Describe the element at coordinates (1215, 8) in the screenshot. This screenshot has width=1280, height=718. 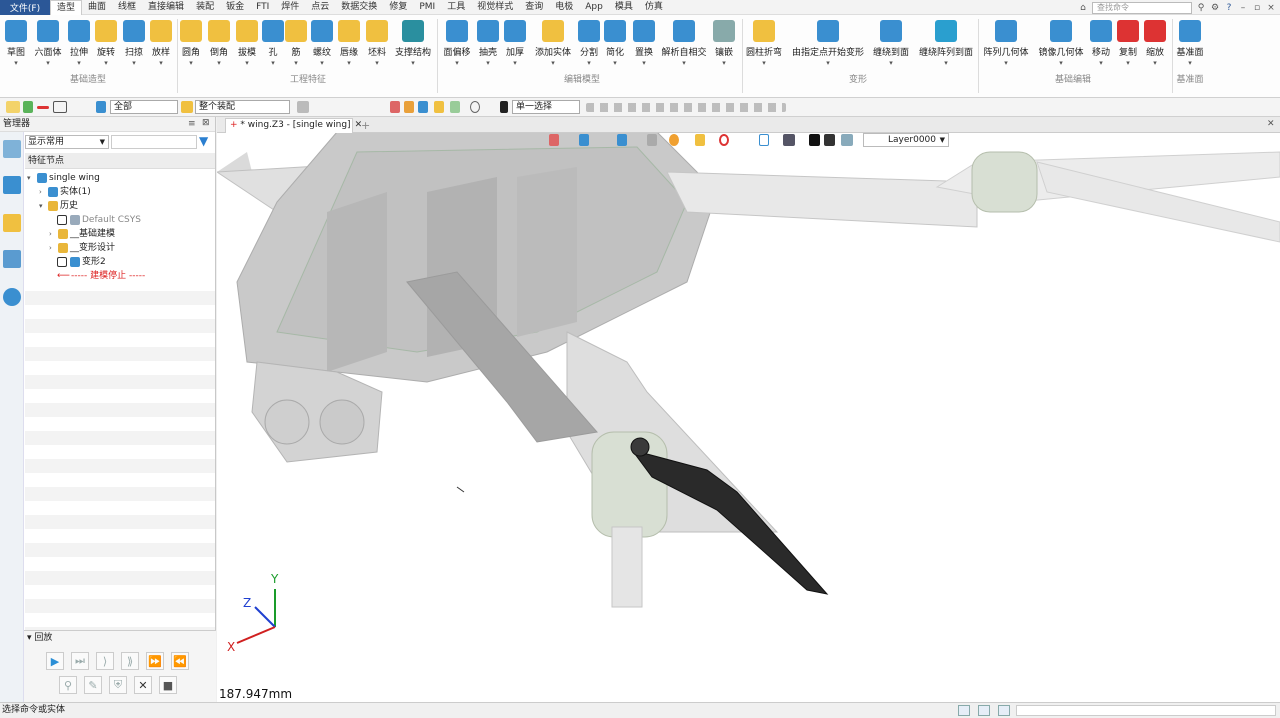
I see `settings-icon: ⚙` at that location.